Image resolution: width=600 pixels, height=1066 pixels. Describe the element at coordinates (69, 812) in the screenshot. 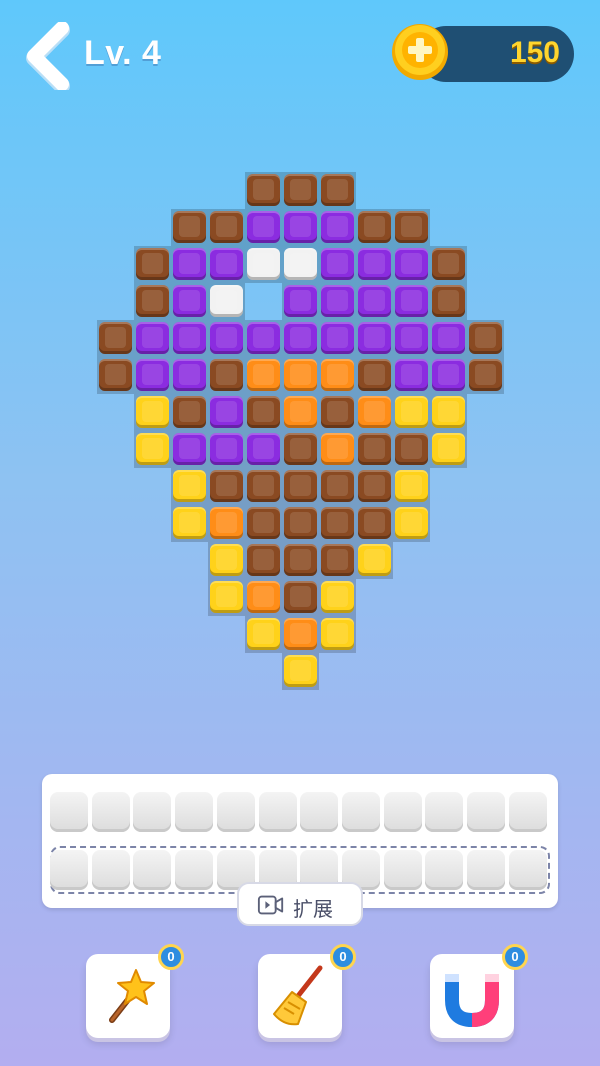

I see `tray-slot` at that location.